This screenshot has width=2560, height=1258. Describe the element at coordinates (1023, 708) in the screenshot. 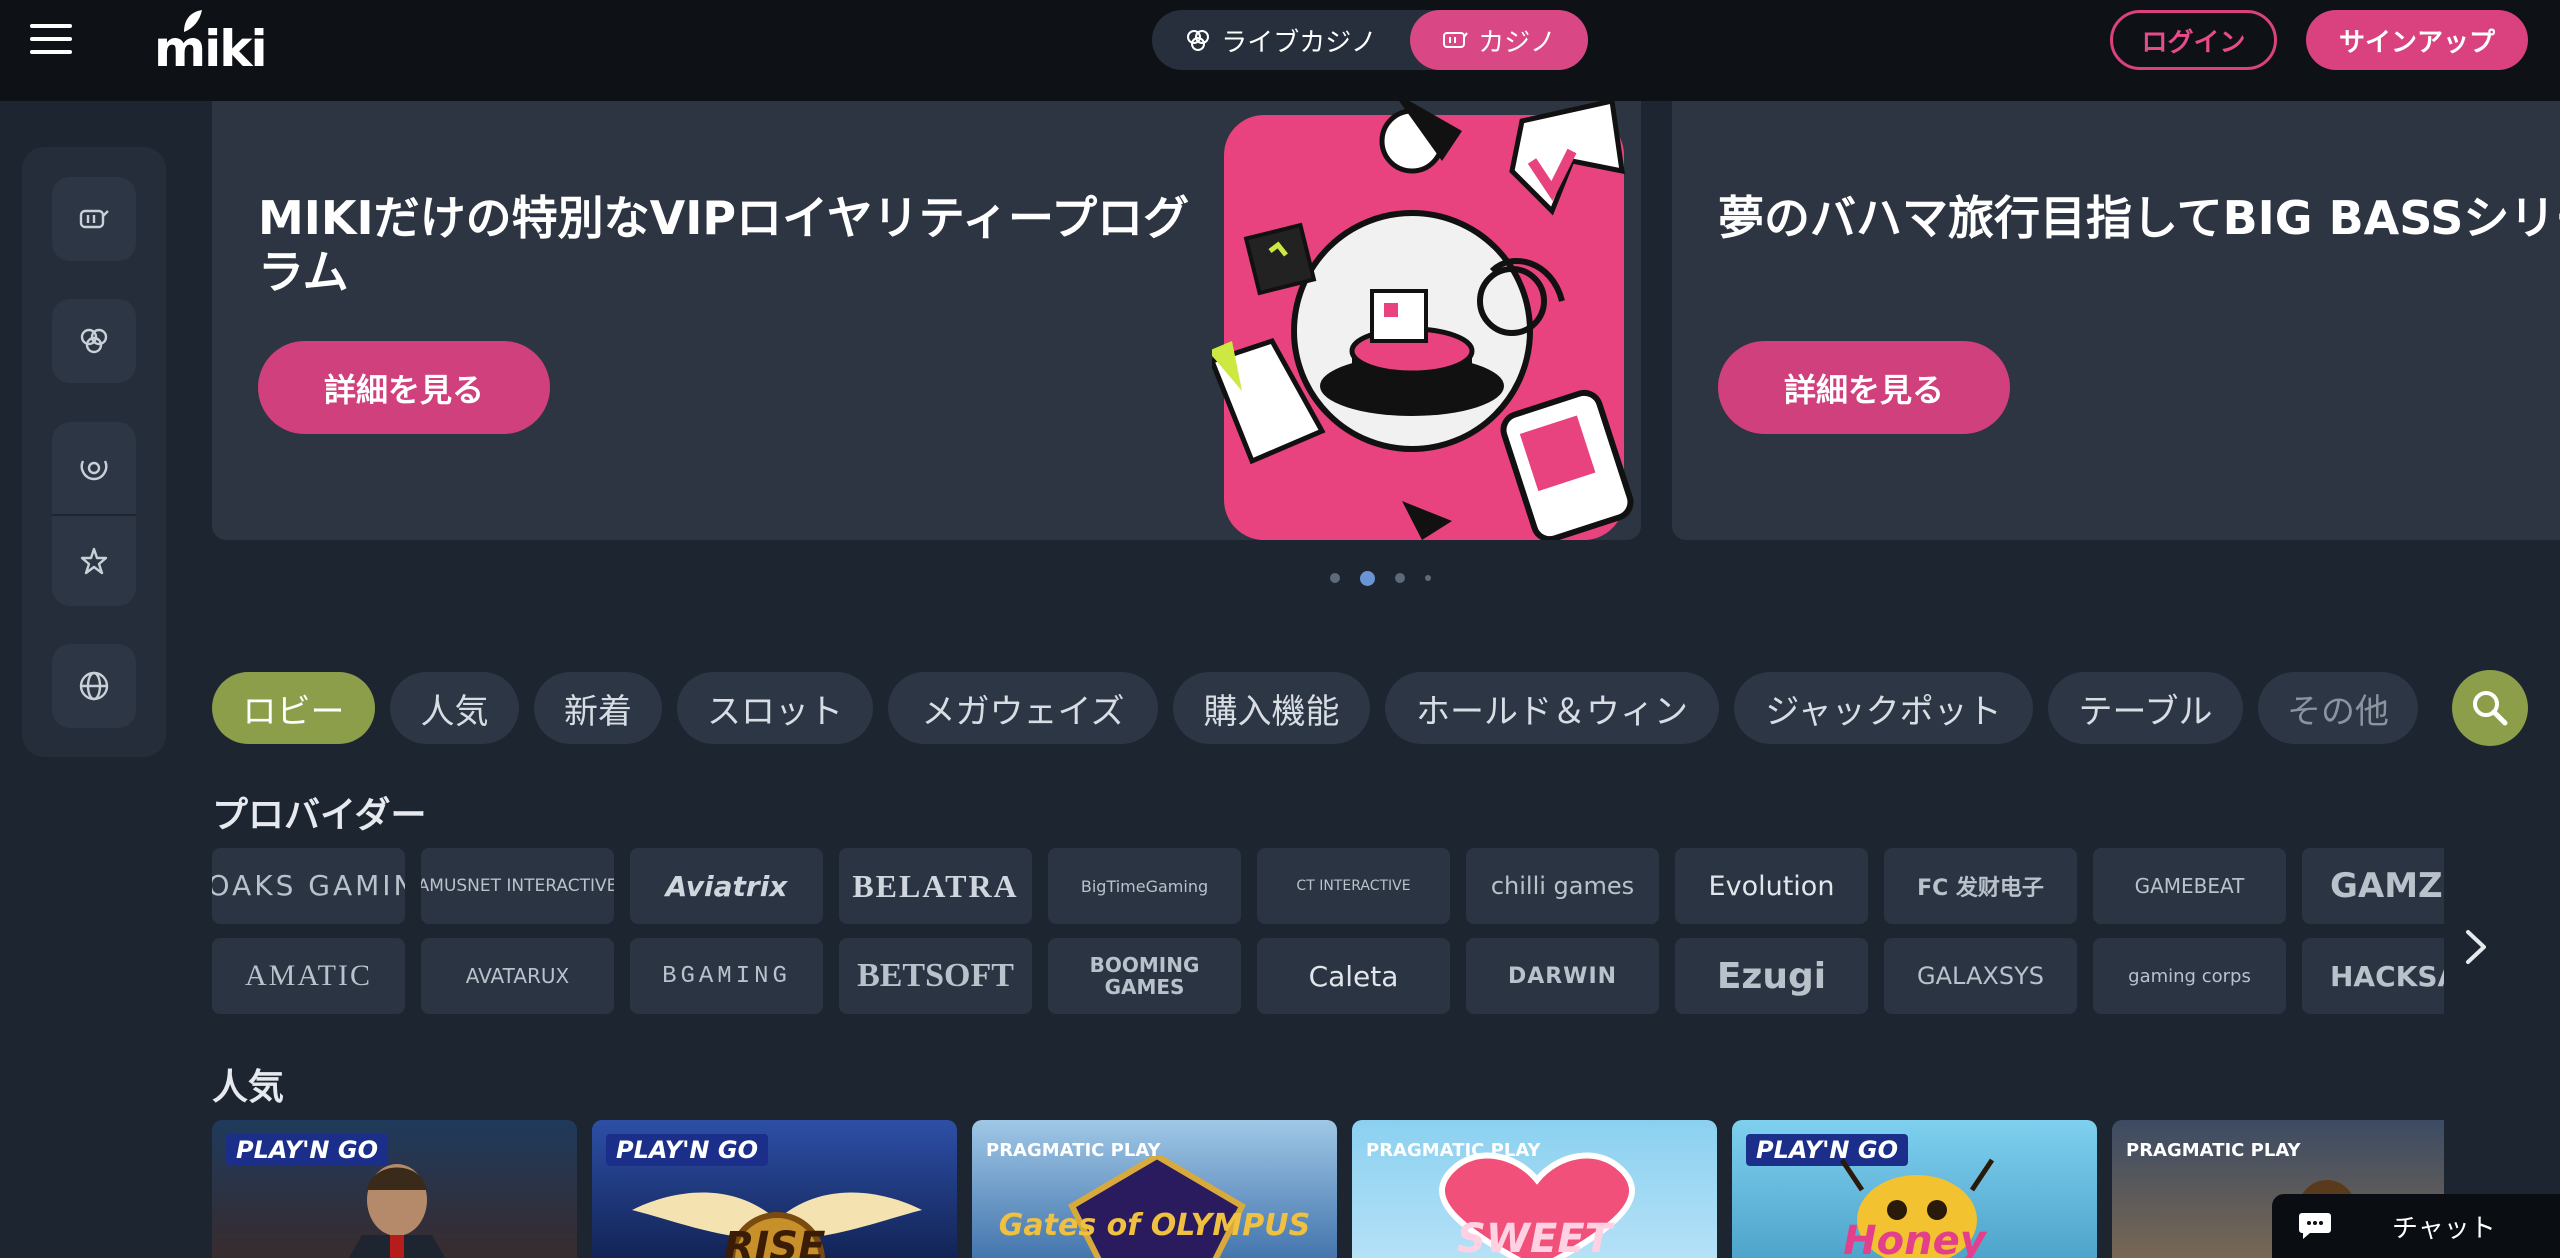

I see `tab-megaways: メガウェイズ` at that location.